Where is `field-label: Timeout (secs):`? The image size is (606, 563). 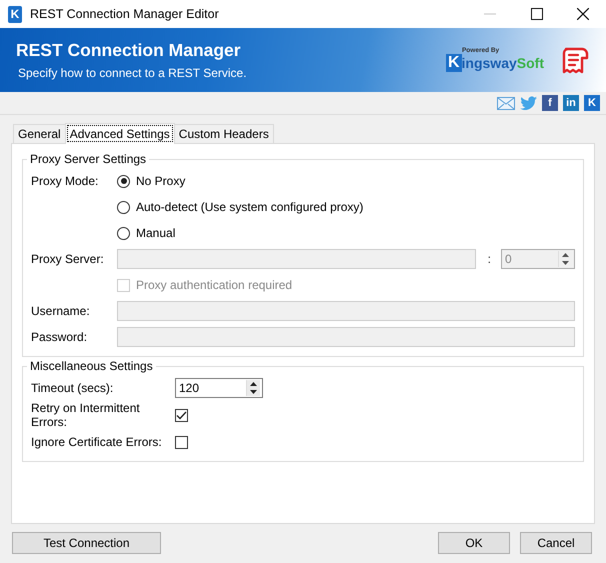
field-label: Timeout (secs): is located at coordinates (72, 388).